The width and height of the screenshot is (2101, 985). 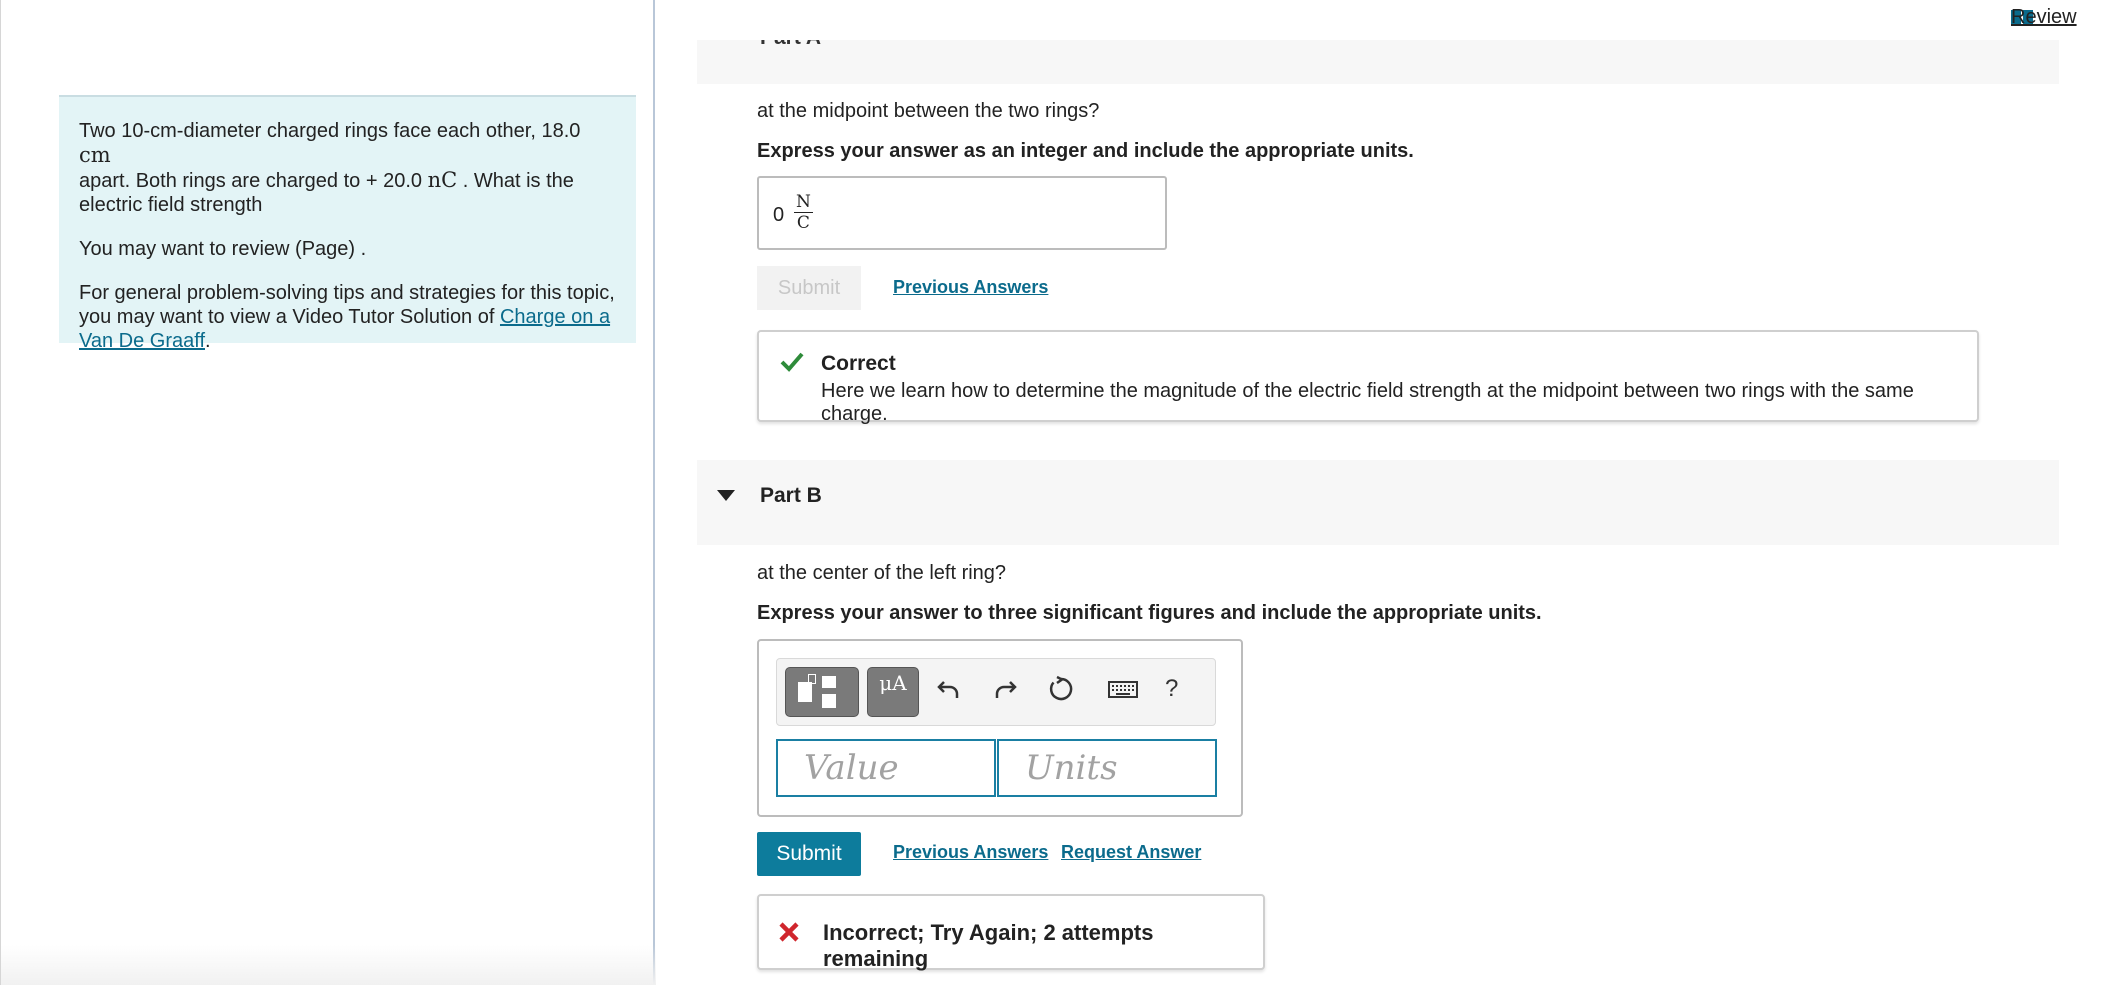 I want to click on part-a-question: at the midpoint between the two rings?, so click(x=928, y=111).